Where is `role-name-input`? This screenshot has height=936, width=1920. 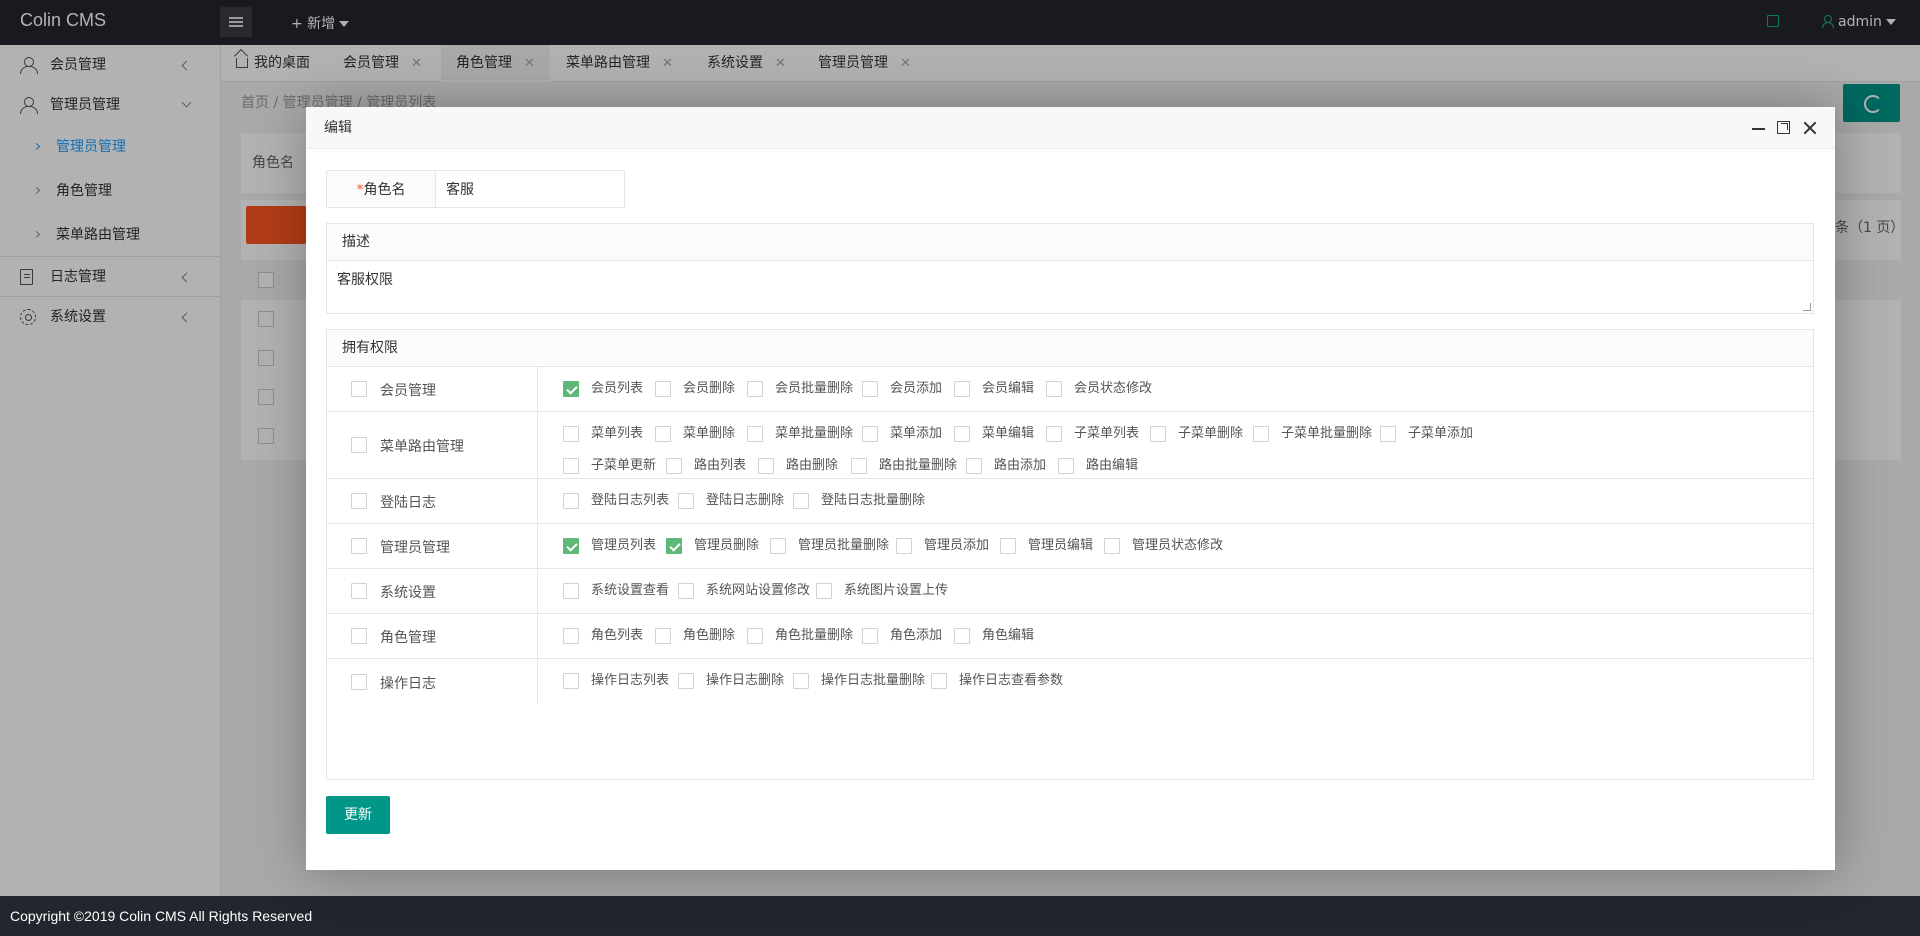
role-name-input is located at coordinates (530, 189).